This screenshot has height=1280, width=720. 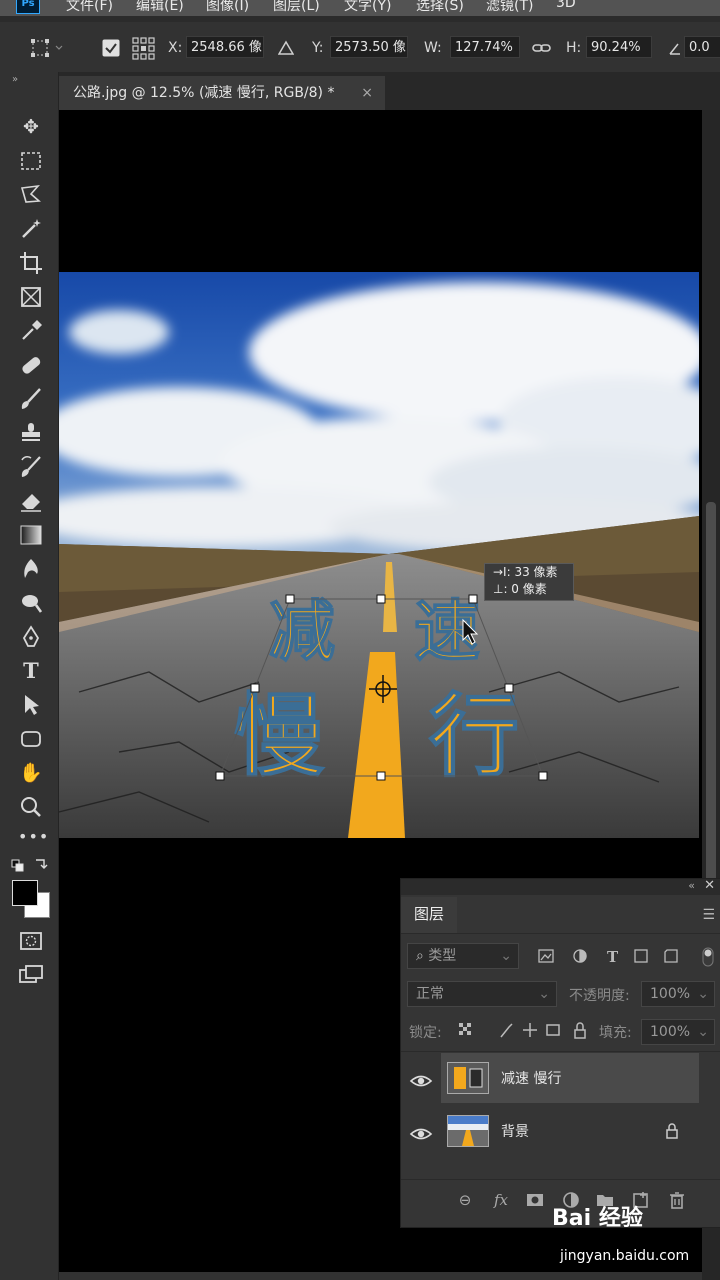 I want to click on clone-stamp-tool-icon, so click(x=31, y=433).